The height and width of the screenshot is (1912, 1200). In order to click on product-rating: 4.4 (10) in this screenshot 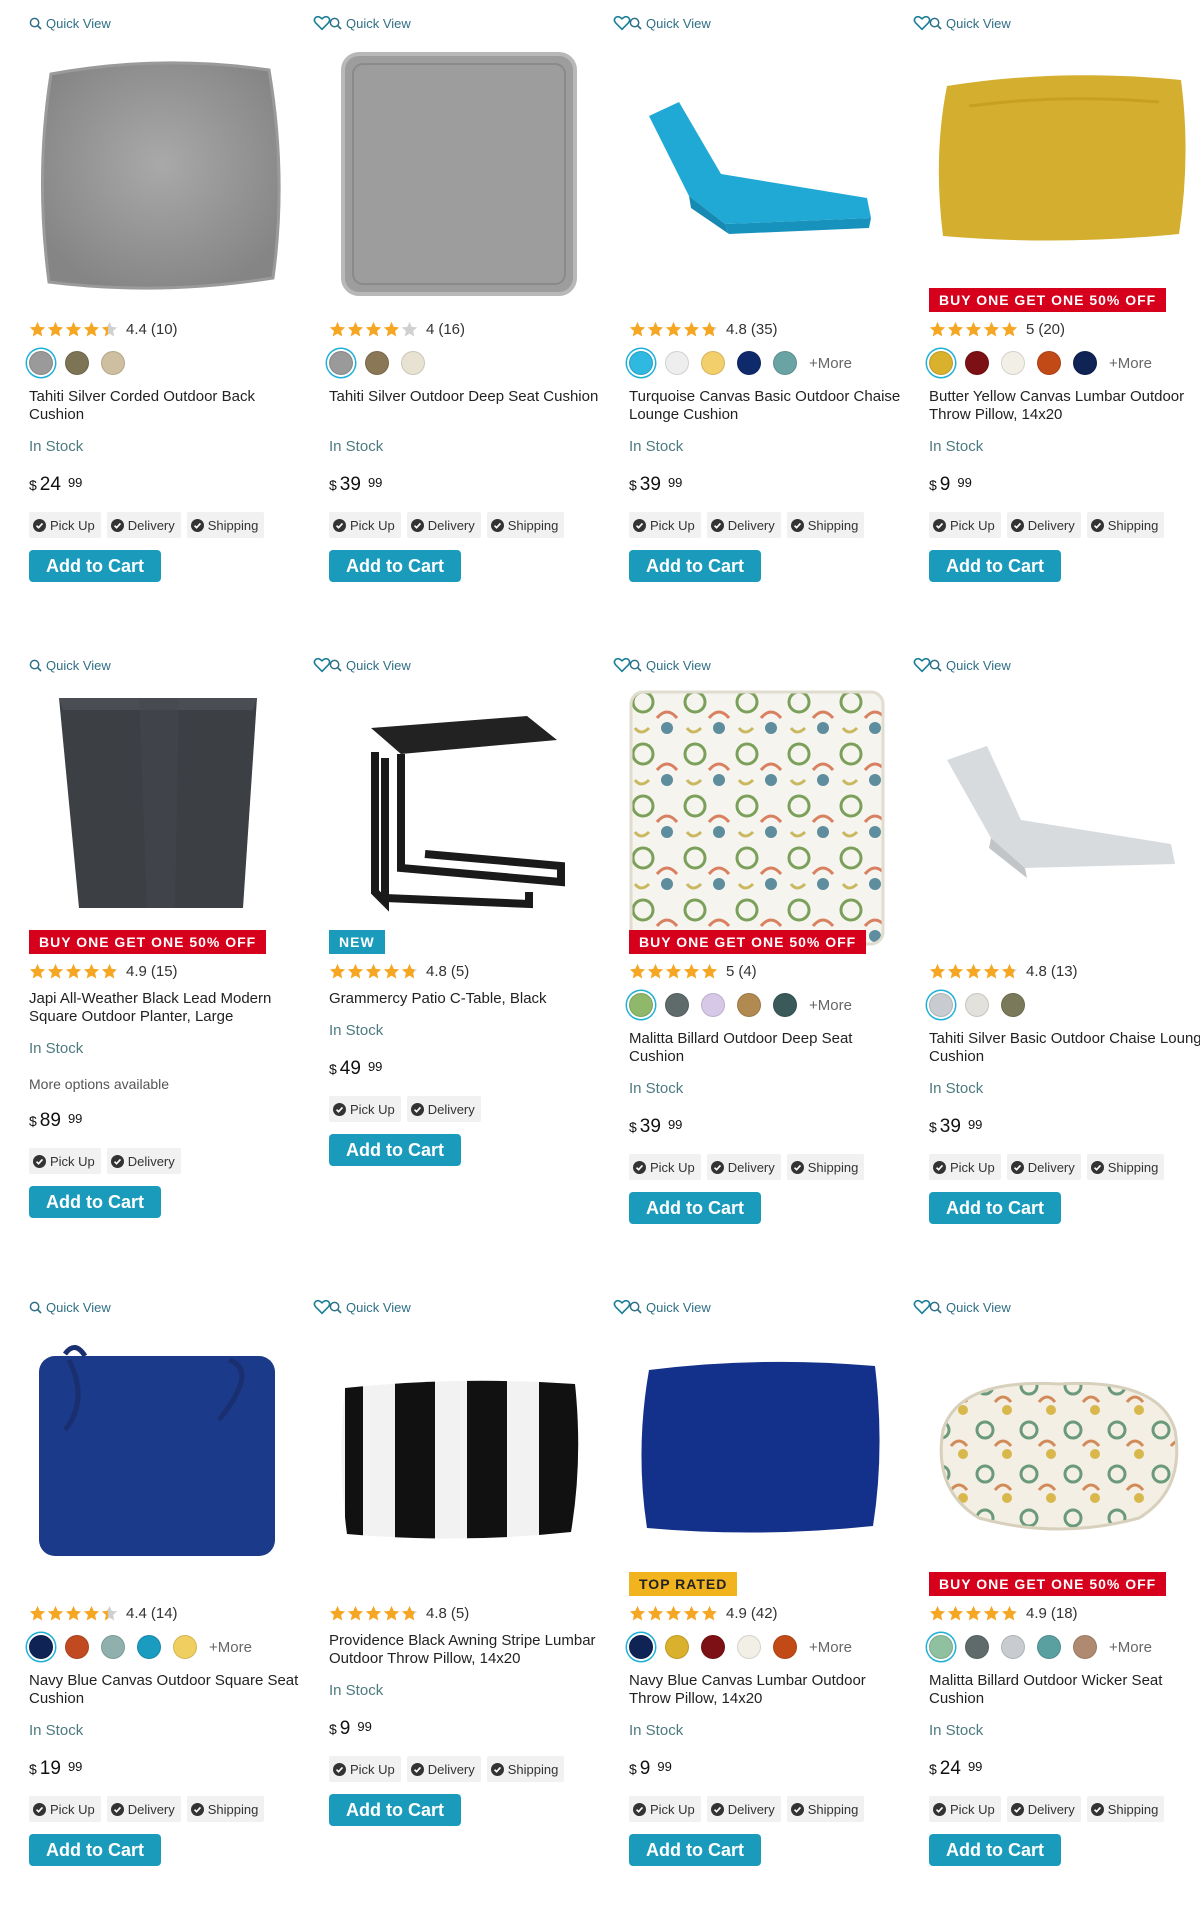, I will do `click(103, 329)`.